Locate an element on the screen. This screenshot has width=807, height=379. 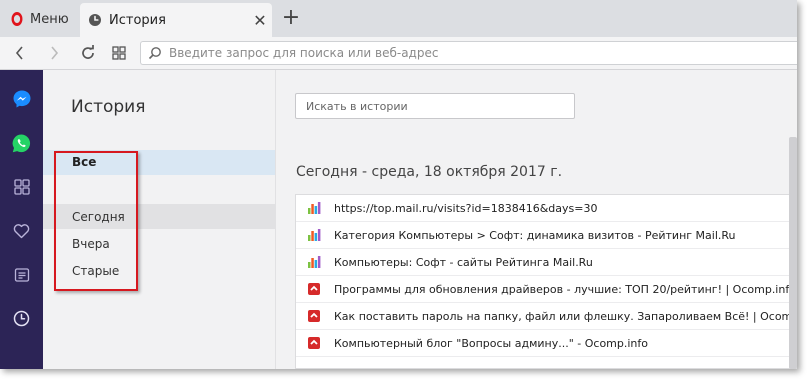
page-title: История is located at coordinates (108, 107).